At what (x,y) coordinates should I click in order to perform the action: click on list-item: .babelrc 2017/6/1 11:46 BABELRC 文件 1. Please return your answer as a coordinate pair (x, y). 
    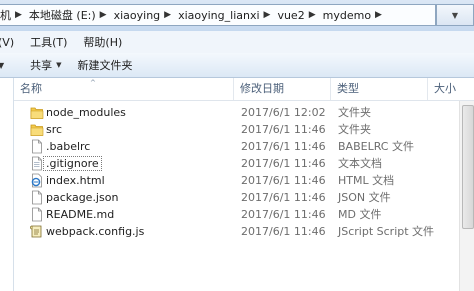
    Looking at the image, I should click on (244, 146).